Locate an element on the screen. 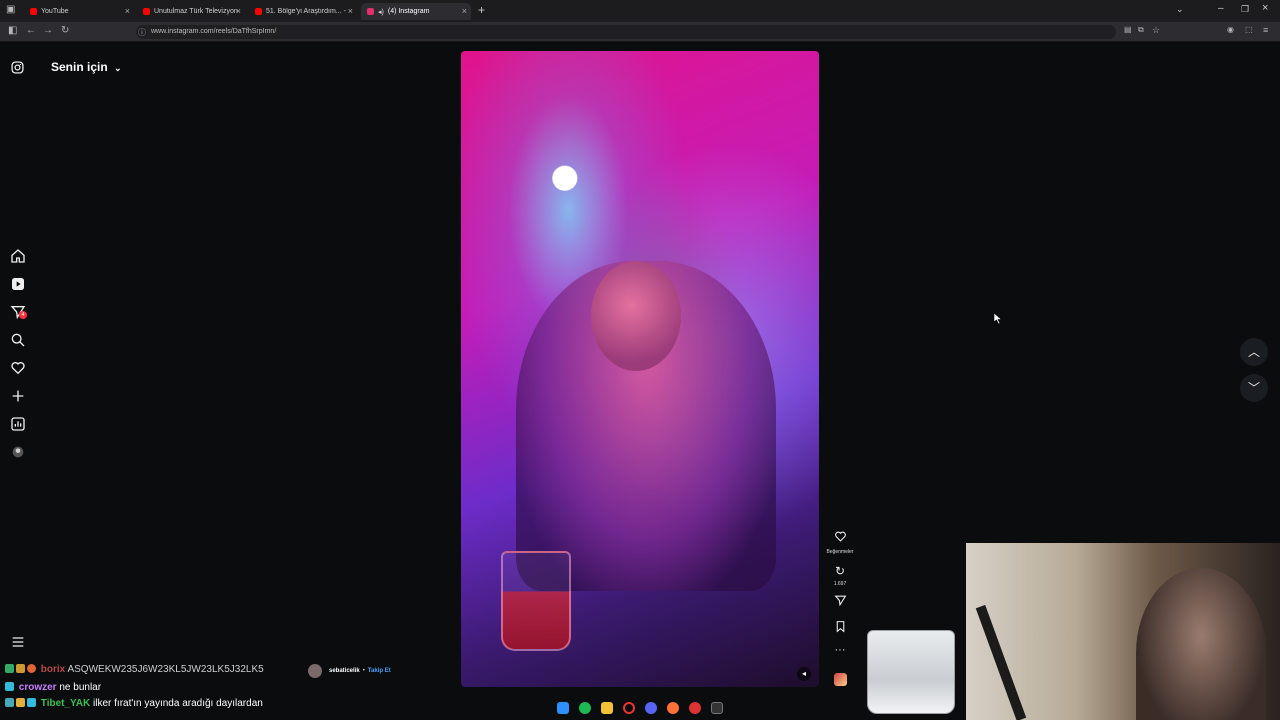 The width and height of the screenshot is (1280, 720). tab-list-icon: ⌄ is located at coordinates (1180, 9).